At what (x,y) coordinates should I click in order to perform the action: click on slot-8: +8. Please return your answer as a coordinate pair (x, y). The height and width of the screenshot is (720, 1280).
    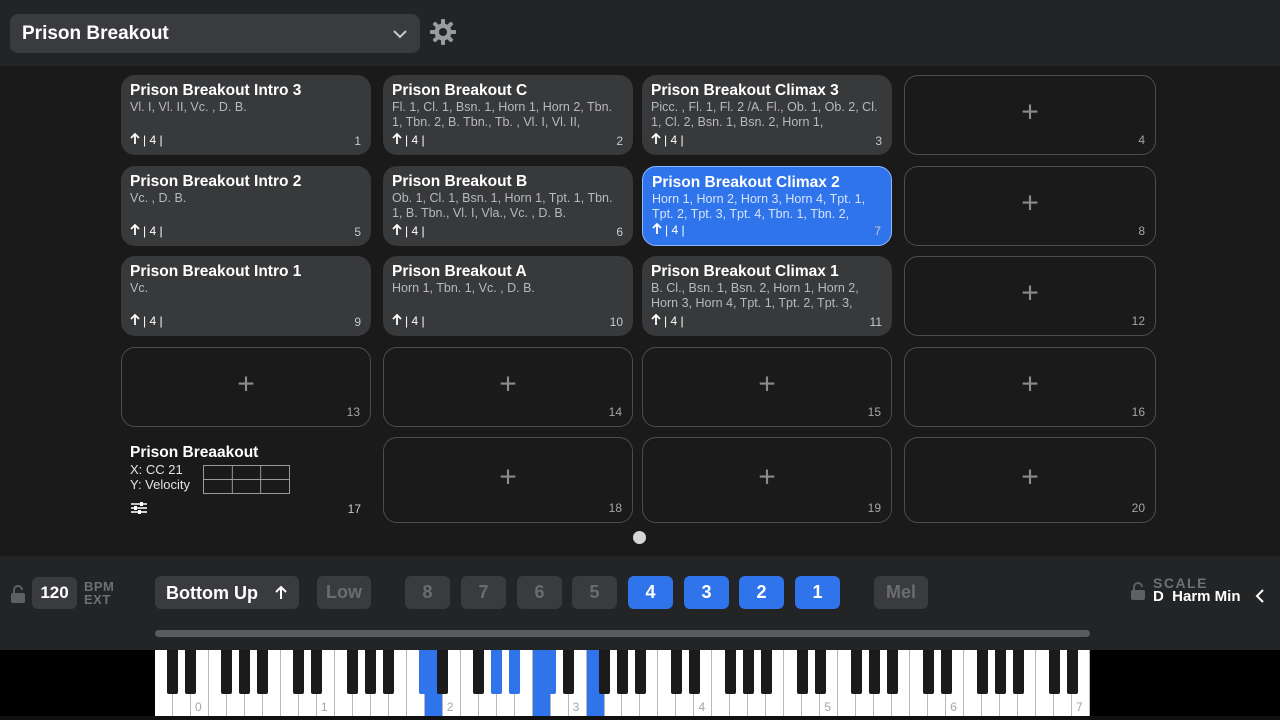
    Looking at the image, I should click on (1030, 206).